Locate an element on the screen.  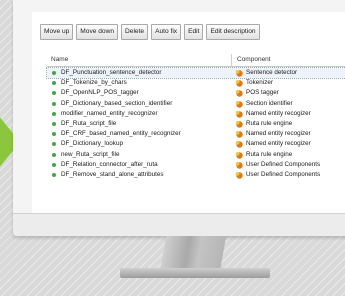
row-name: DF_OpenNLP_POS_tagger is located at coordinates (100, 93).